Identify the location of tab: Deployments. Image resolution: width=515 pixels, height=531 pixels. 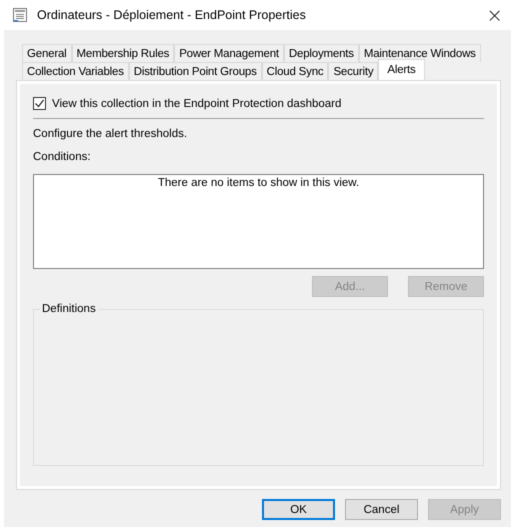
(321, 53).